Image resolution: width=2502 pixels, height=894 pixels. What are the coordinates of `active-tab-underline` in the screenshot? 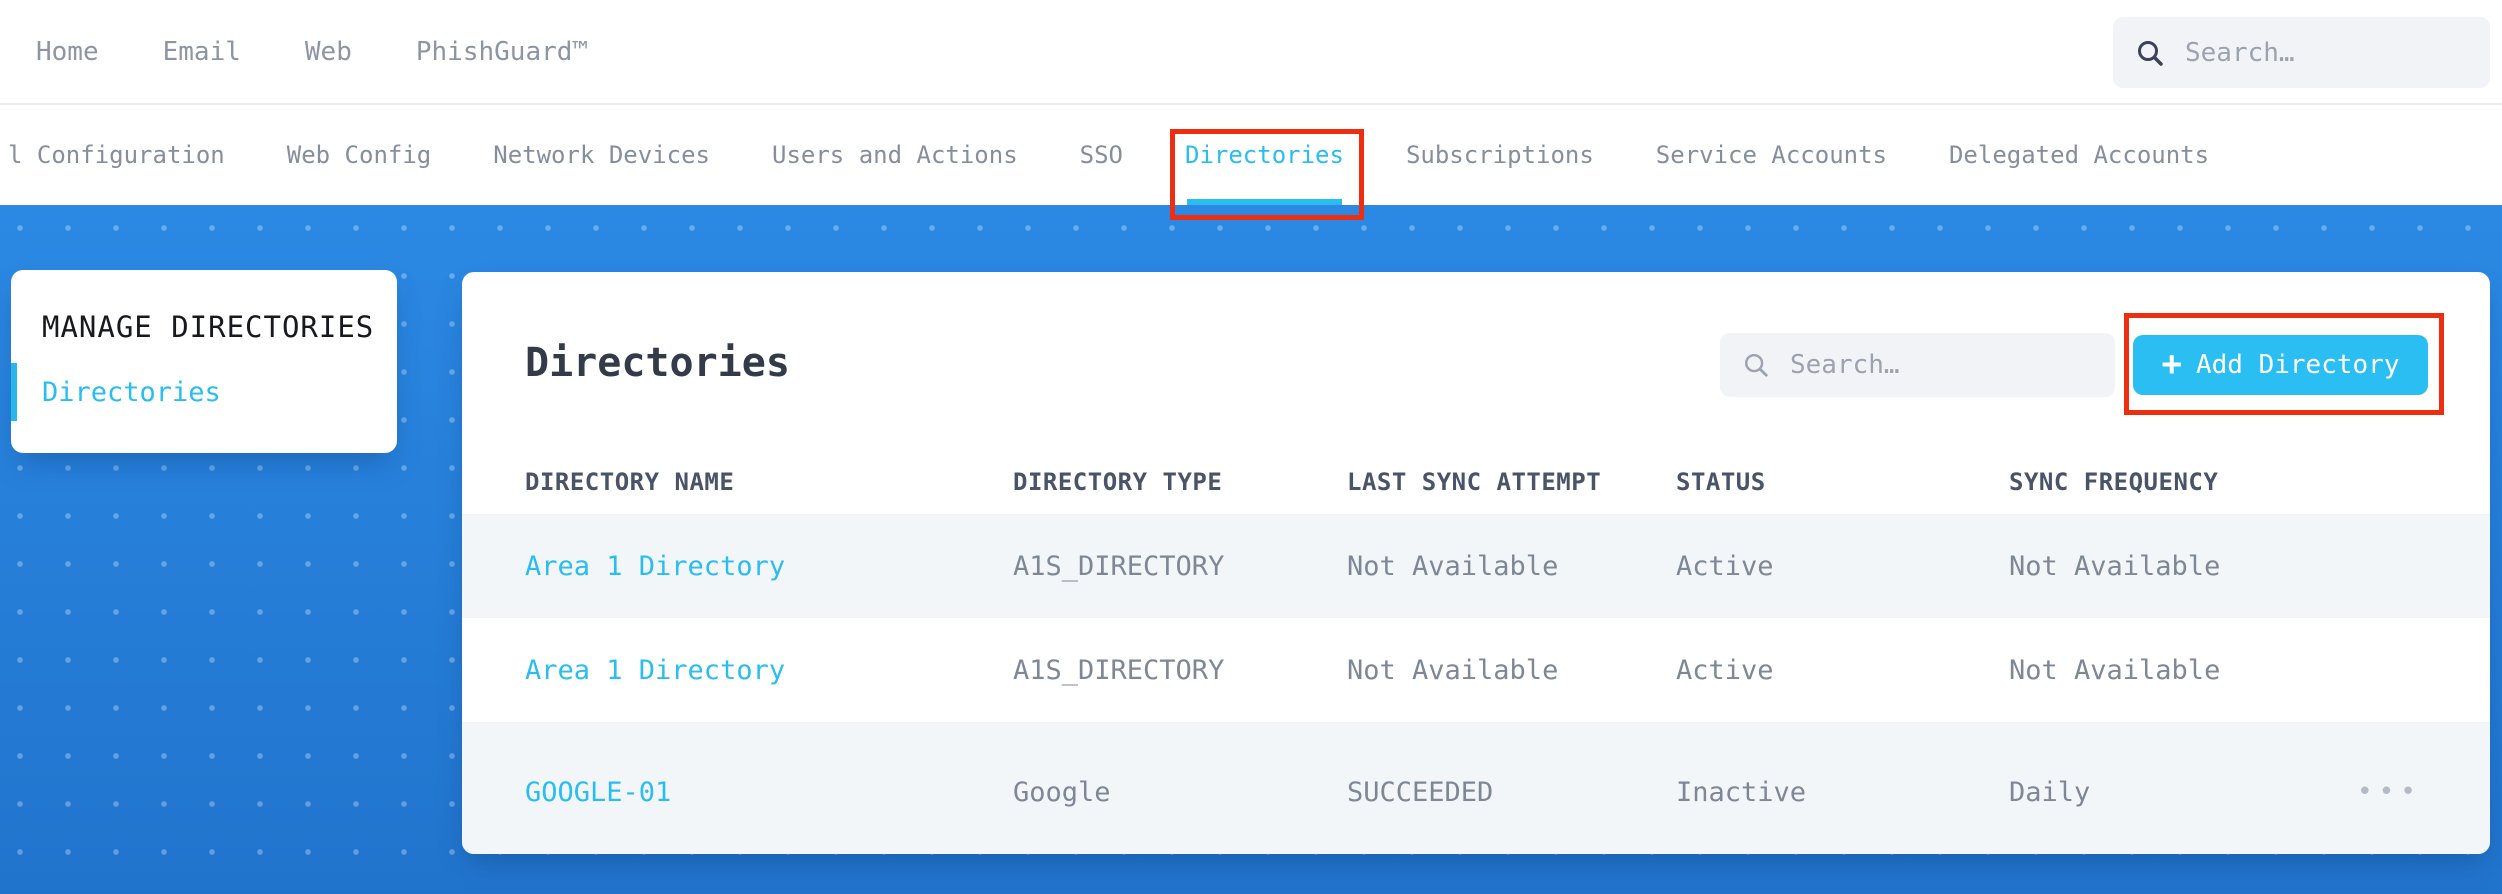 It's located at (1264, 202).